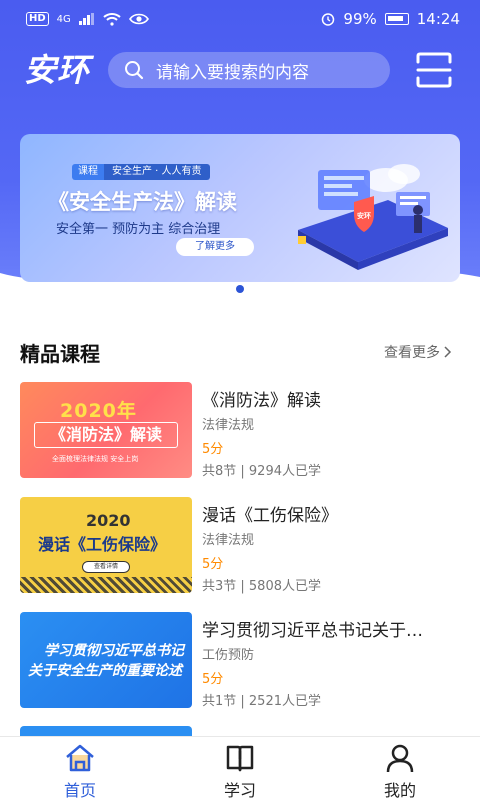 This screenshot has height=800, width=480. What do you see at coordinates (134, 70) in the screenshot?
I see `search-icon` at bounding box center [134, 70].